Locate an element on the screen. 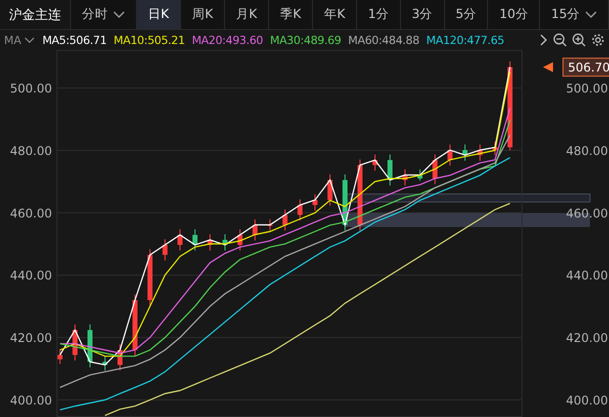  indicator-dropdown: MA is located at coordinates (20, 40).